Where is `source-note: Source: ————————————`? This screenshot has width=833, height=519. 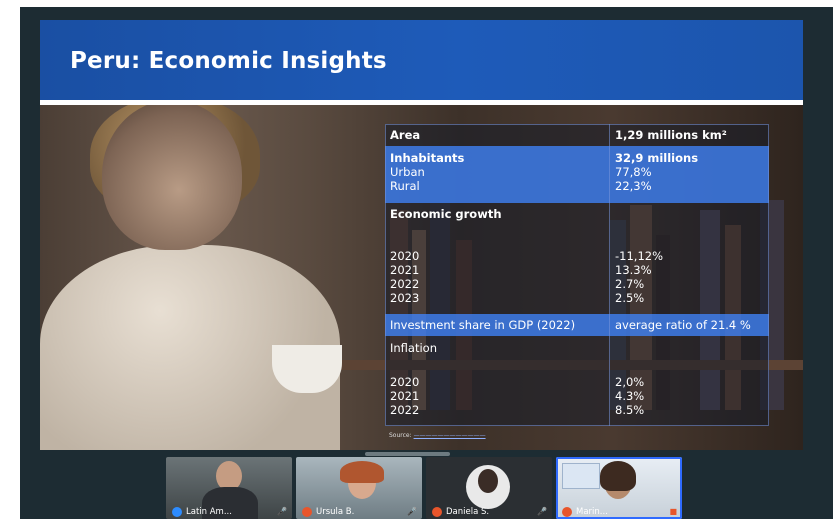 source-note: Source: ———————————— is located at coordinates (437, 435).